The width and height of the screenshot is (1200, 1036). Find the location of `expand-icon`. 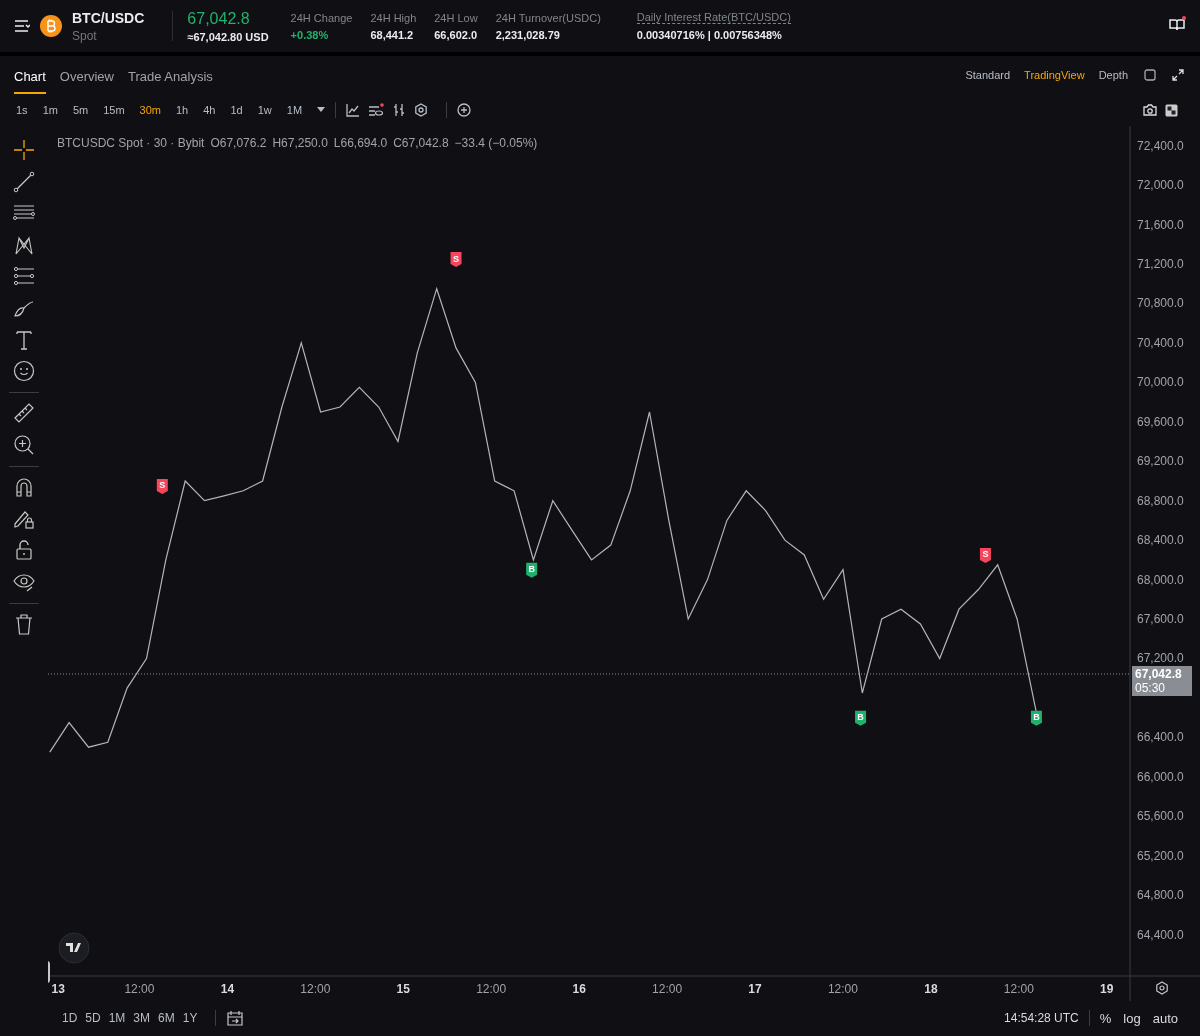

expand-icon is located at coordinates (1178, 75).